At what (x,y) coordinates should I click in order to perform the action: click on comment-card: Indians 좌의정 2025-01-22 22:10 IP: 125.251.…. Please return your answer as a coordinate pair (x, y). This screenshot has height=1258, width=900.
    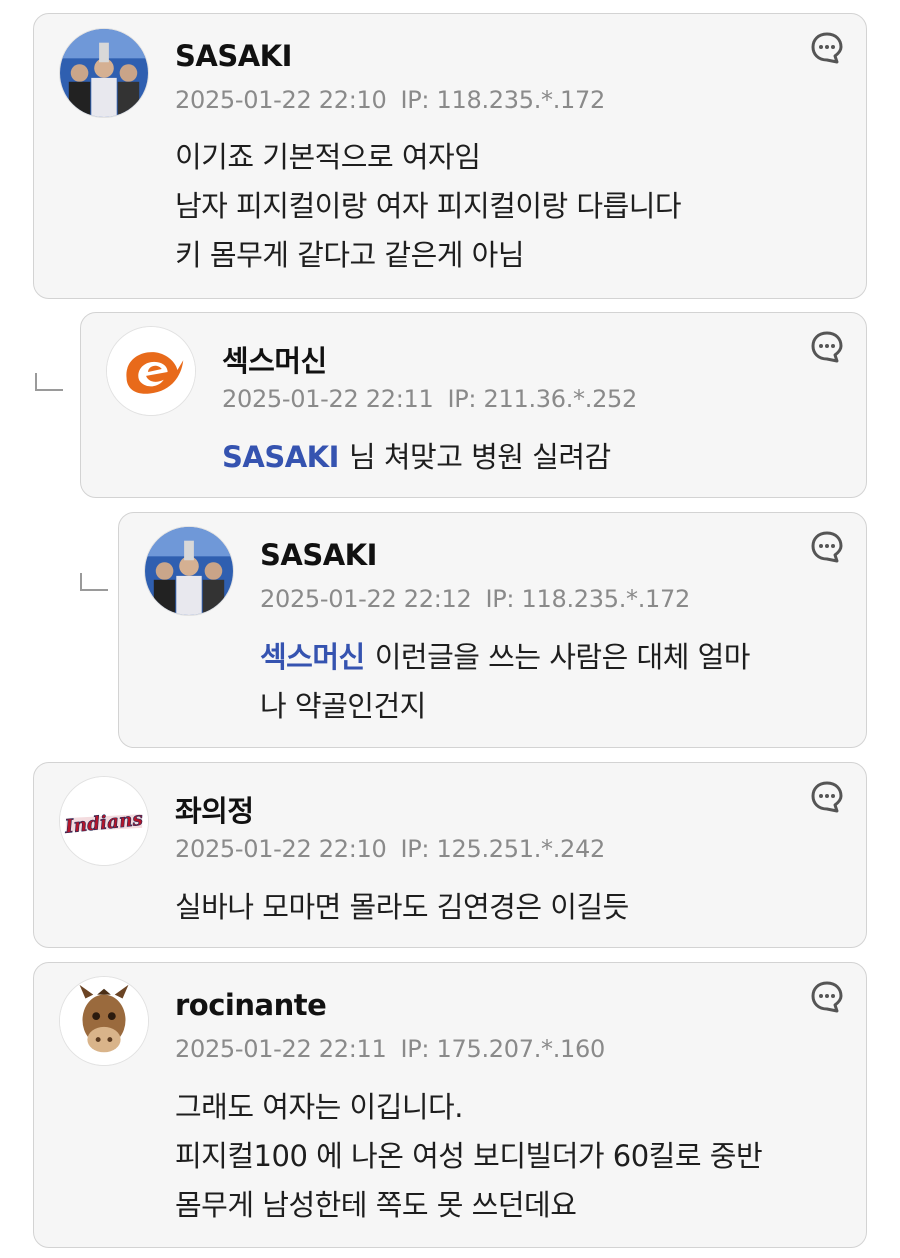
    Looking at the image, I should click on (450, 855).